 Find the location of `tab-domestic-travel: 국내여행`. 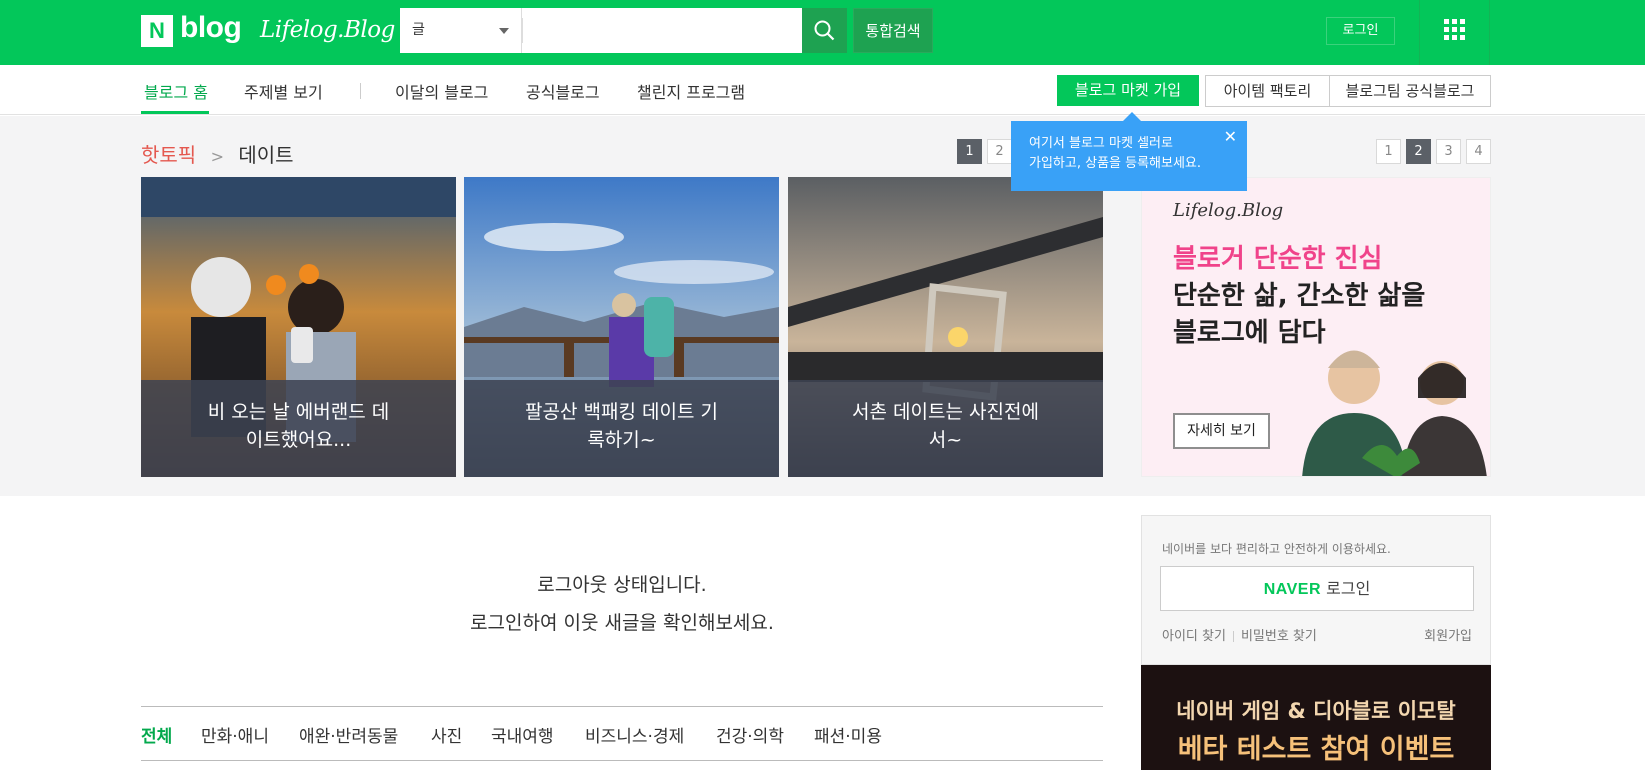

tab-domestic-travel: 국내여행 is located at coordinates (522, 734).